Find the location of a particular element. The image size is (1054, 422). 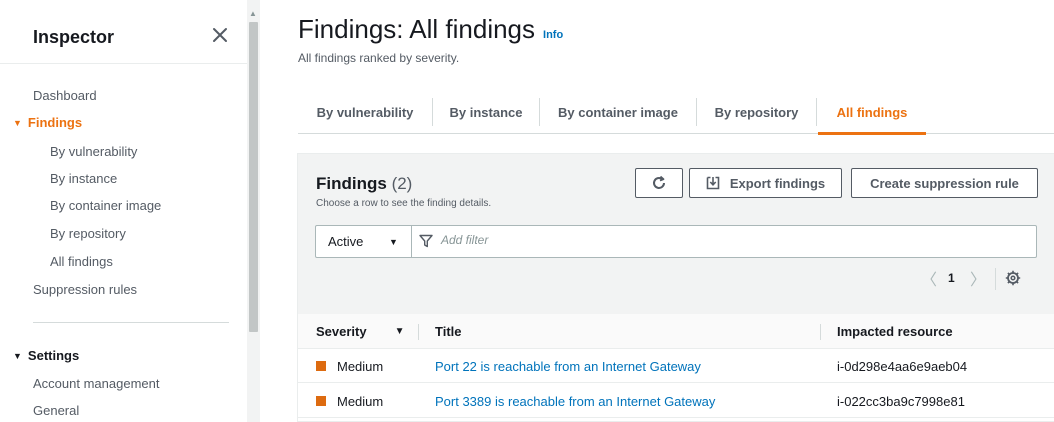

chevron-right-icon: 〉 is located at coordinates (978, 278).